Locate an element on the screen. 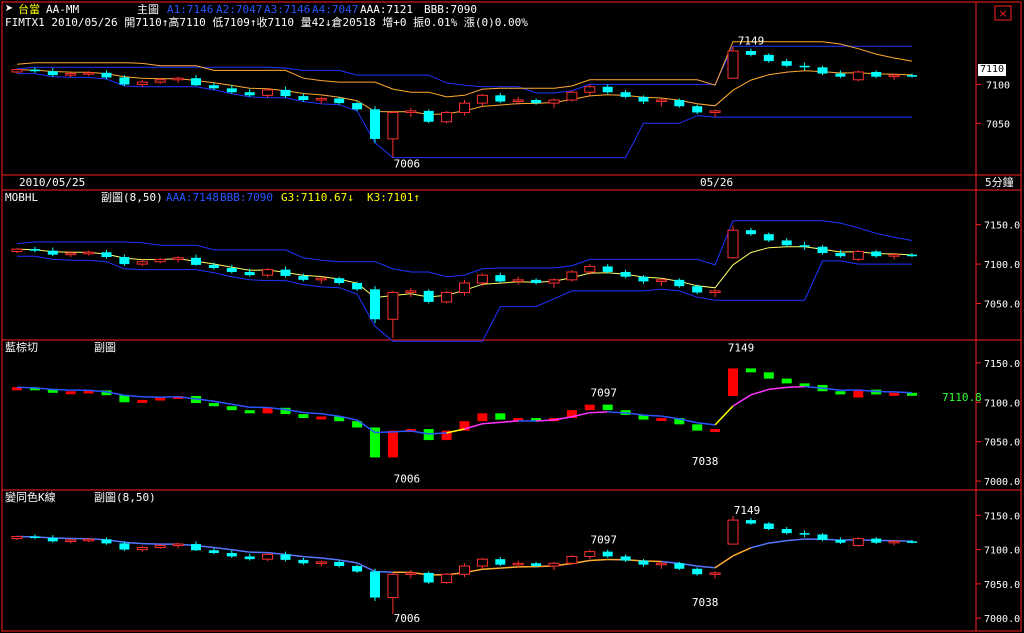  p2-tick-label: 7050.0 is located at coordinates (1002, 304).